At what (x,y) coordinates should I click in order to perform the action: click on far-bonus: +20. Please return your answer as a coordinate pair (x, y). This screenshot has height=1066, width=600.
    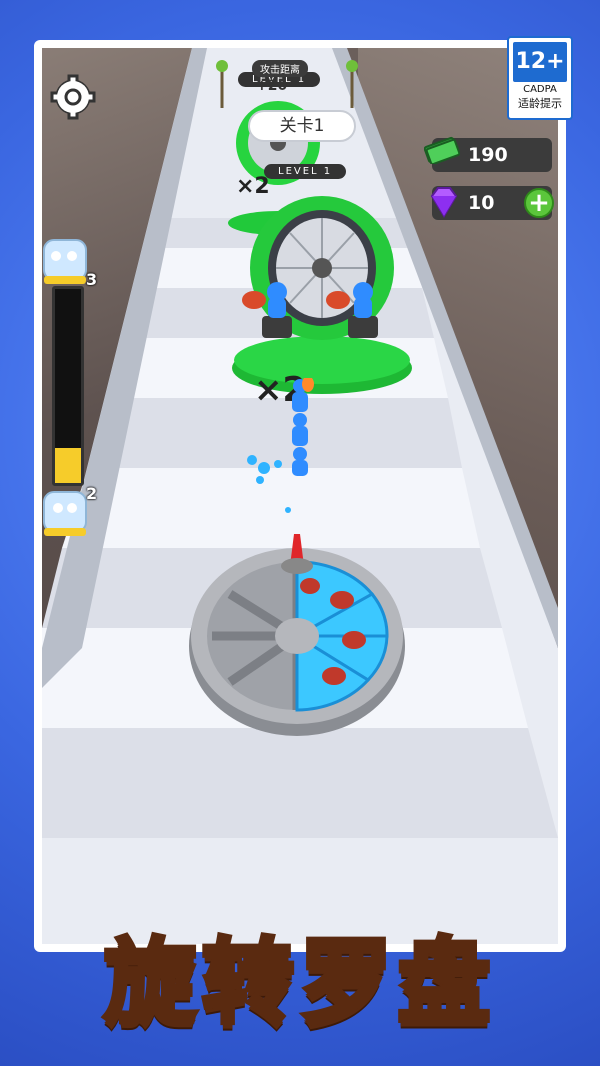
    Looking at the image, I should click on (272, 86).